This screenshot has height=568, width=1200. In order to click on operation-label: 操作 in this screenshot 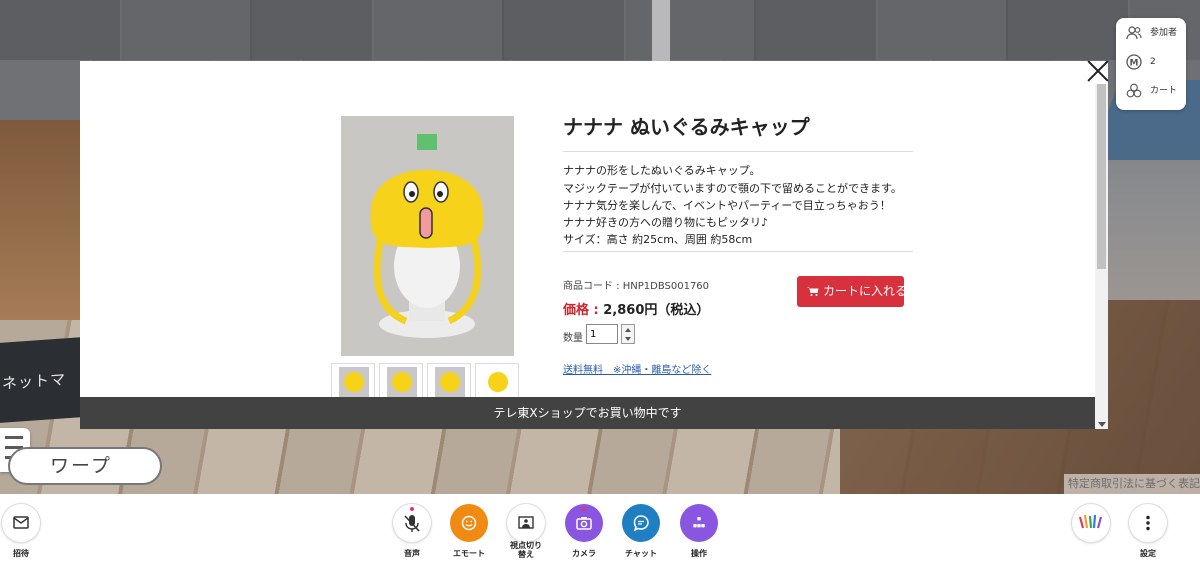, I will do `click(699, 553)`.